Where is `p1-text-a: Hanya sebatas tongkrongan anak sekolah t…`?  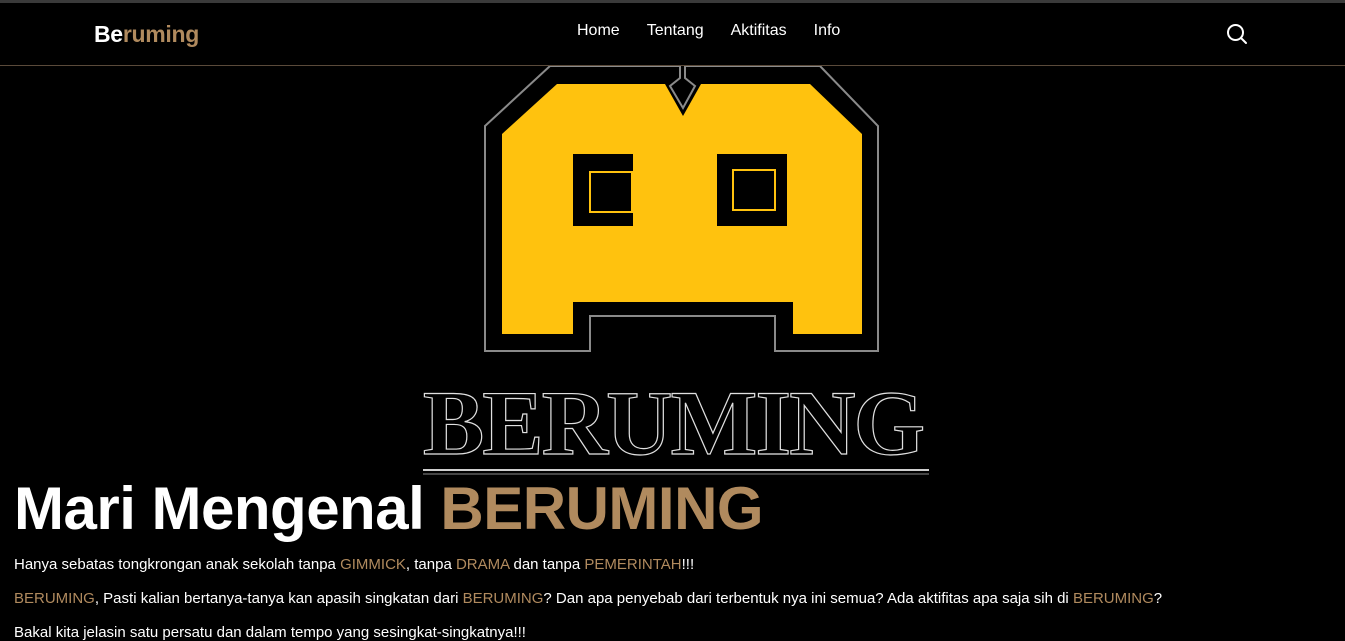 p1-text-a: Hanya sebatas tongkrongan anak sekolah t… is located at coordinates (177, 564).